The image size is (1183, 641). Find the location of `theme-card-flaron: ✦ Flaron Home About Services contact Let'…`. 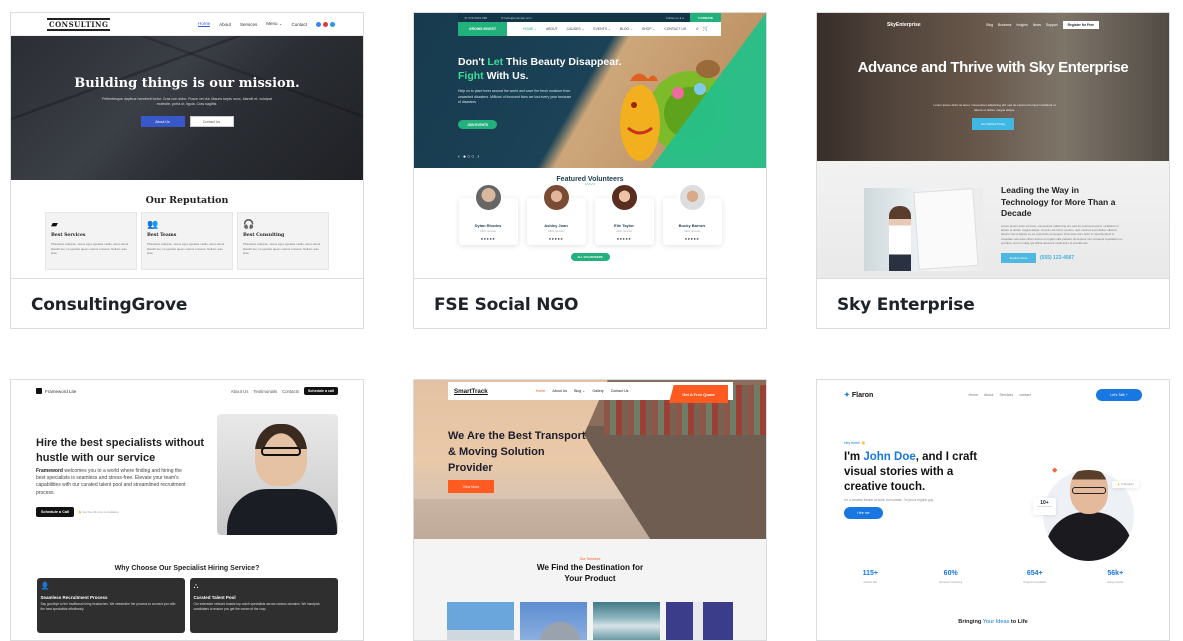

theme-card-flaron: ✦ Flaron Home About Services contact Let'… is located at coordinates (993, 510).